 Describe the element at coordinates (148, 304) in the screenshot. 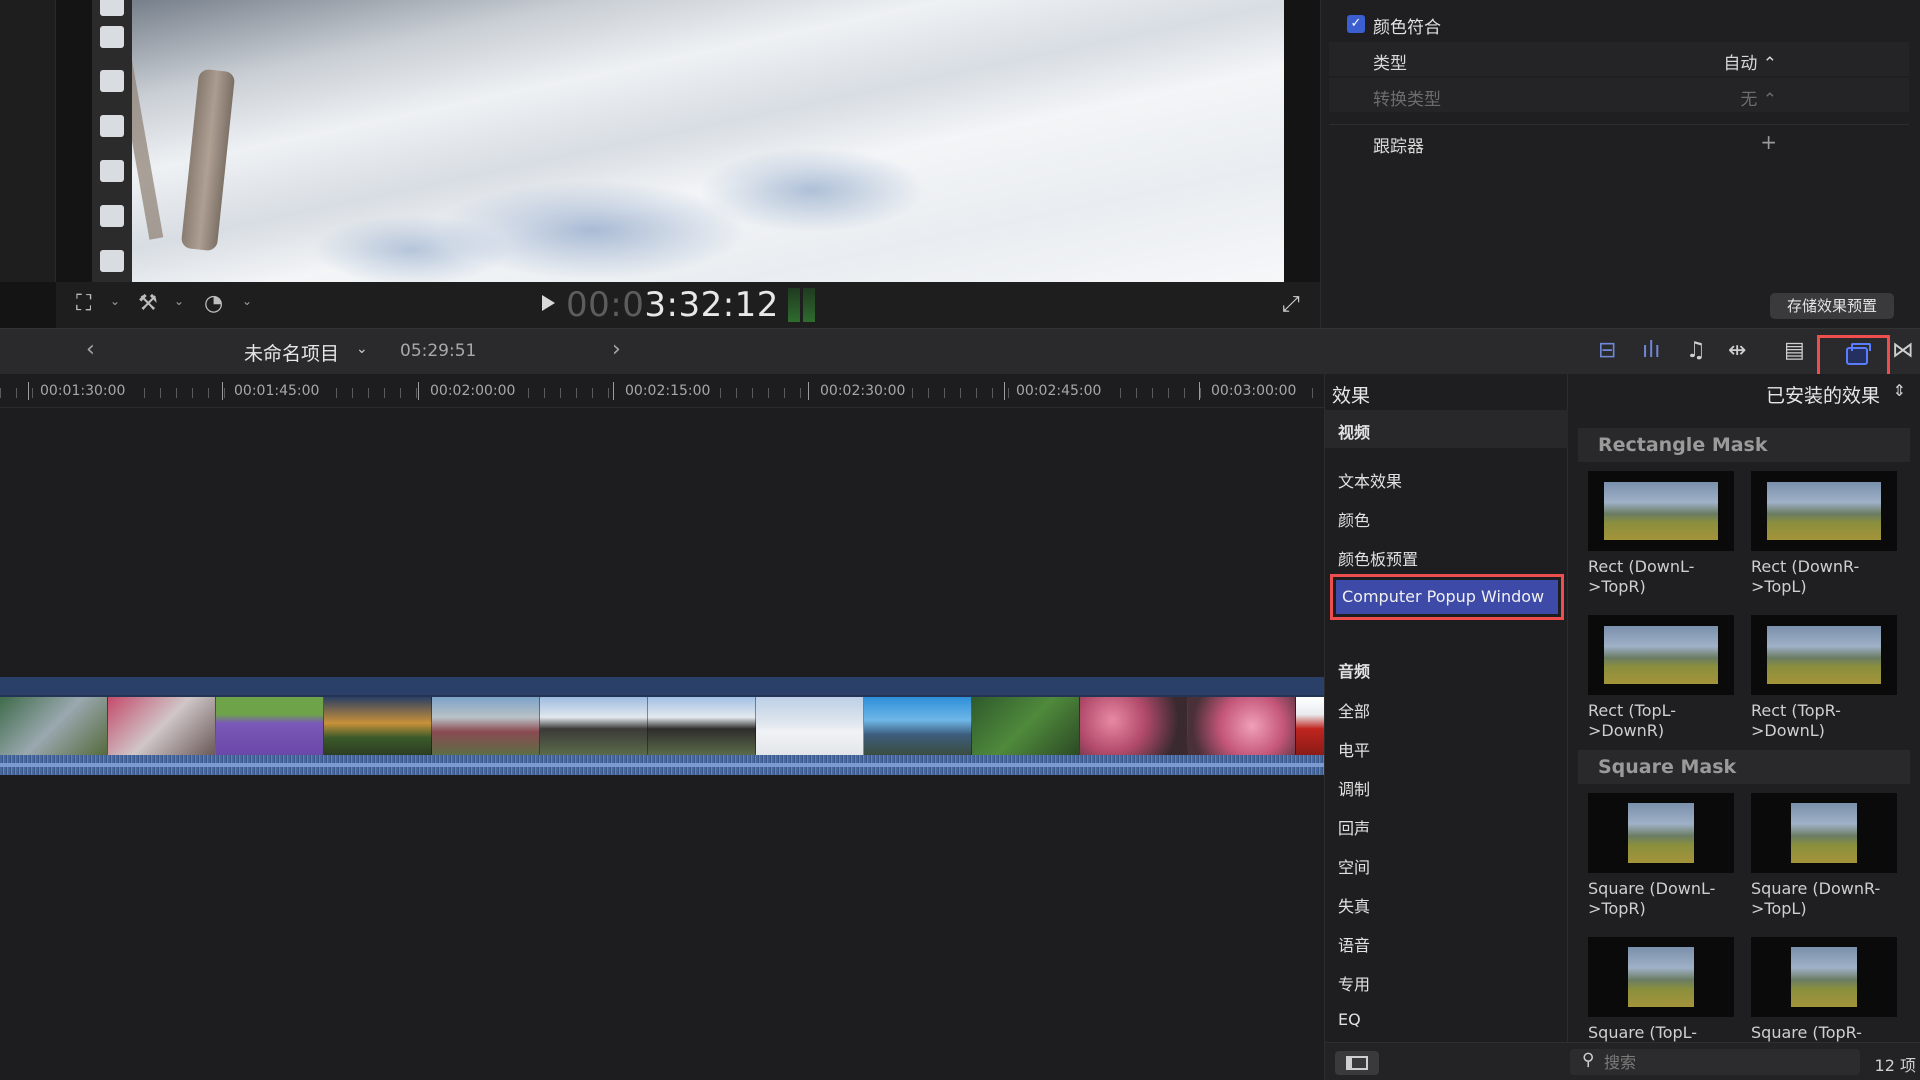

I see `magic-wand-icon: ⚒` at that location.